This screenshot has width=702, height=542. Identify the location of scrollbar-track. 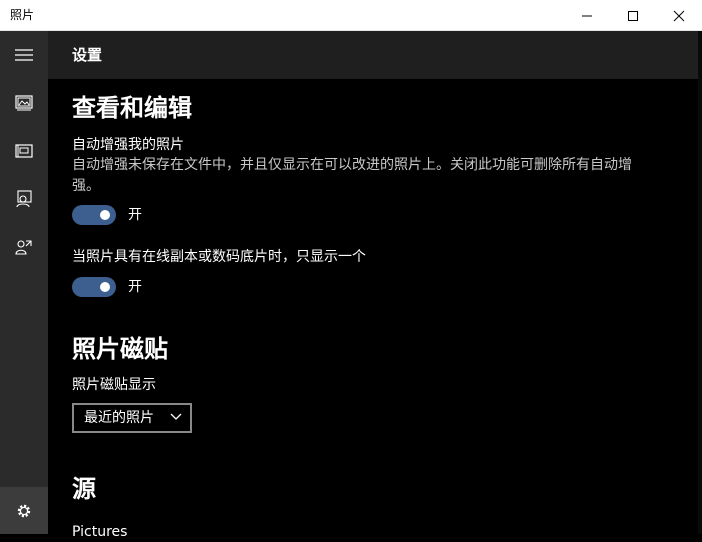
(700, 282).